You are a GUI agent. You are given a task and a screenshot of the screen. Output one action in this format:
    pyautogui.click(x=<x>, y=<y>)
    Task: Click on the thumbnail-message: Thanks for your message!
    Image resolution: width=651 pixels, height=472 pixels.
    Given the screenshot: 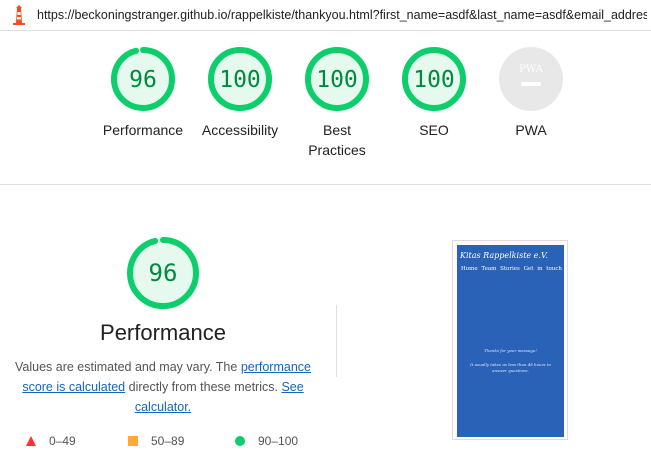 What is the action you would take?
    pyautogui.click(x=510, y=350)
    